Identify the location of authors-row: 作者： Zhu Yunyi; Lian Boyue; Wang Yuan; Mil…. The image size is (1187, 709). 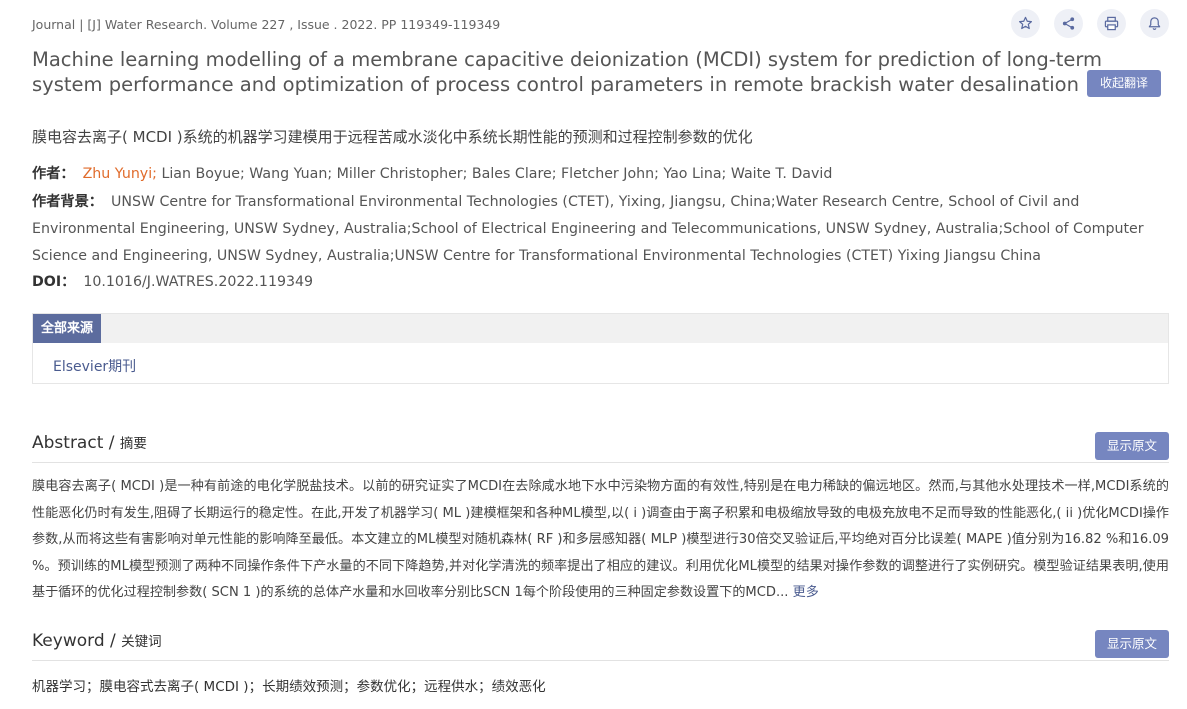
(600, 173).